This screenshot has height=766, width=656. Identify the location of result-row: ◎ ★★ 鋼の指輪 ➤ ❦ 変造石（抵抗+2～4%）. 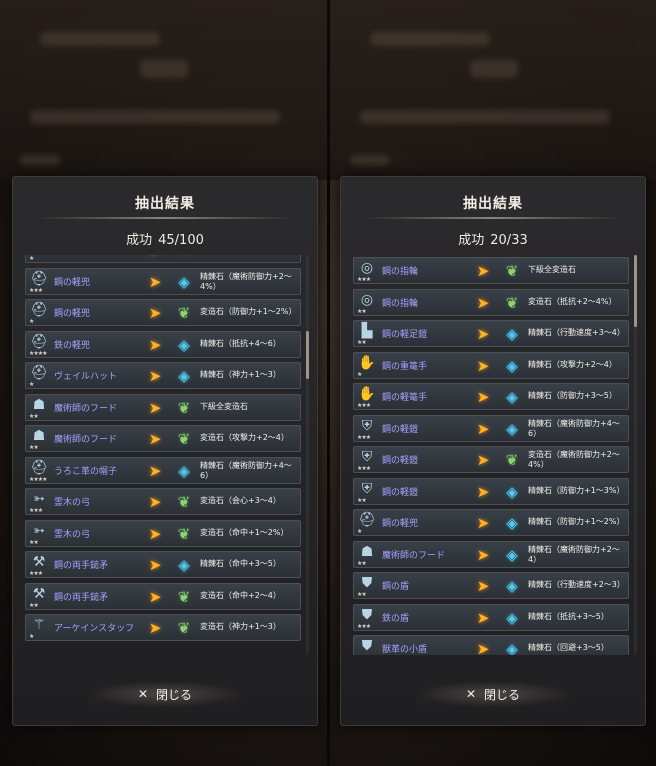
(491, 302).